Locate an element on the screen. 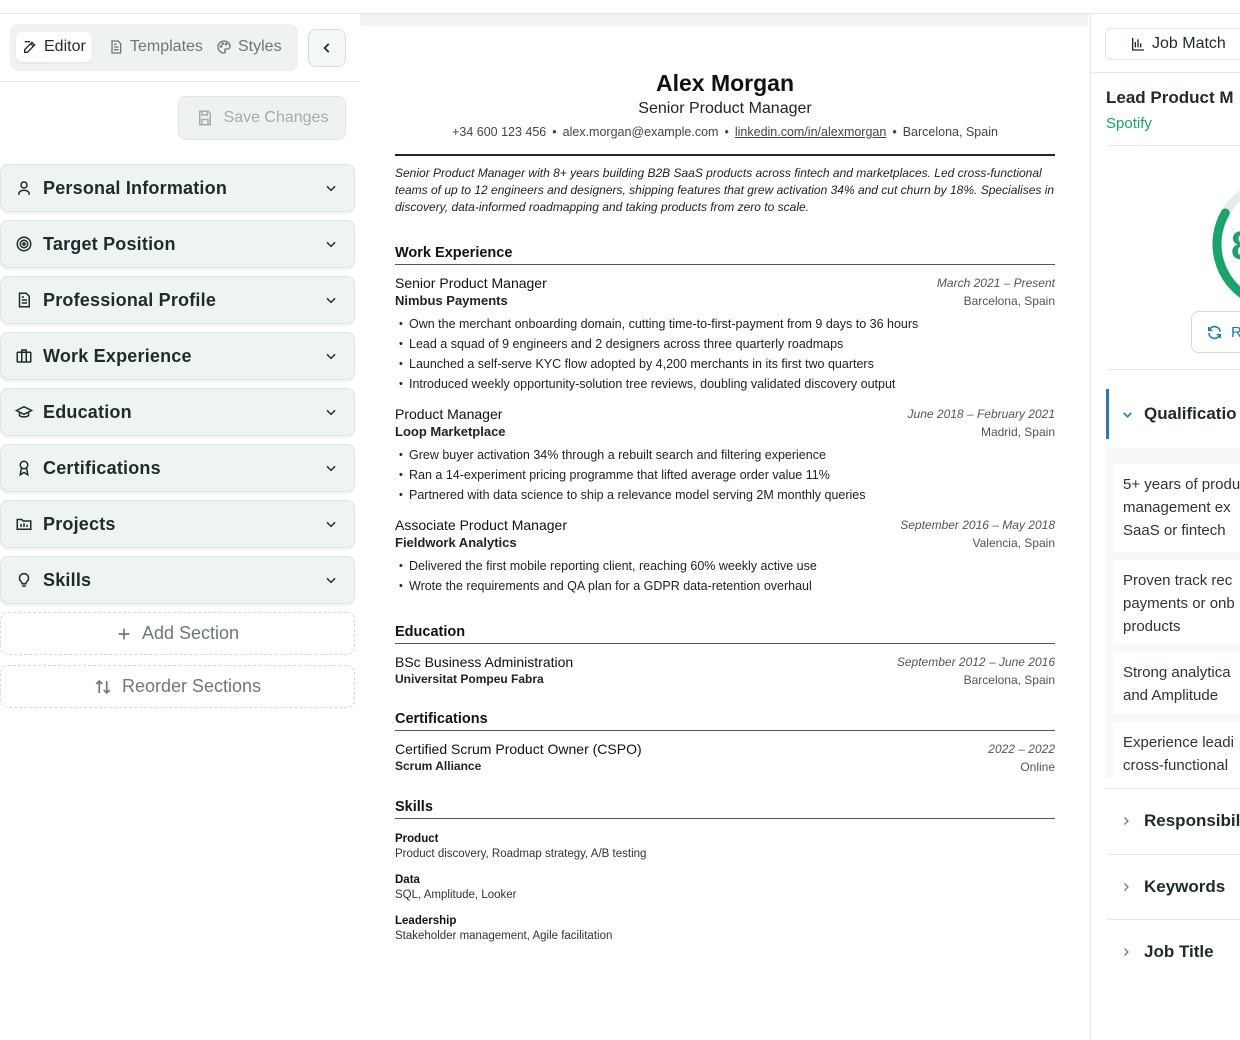  job-company: Nimbus Payments is located at coordinates (451, 300).